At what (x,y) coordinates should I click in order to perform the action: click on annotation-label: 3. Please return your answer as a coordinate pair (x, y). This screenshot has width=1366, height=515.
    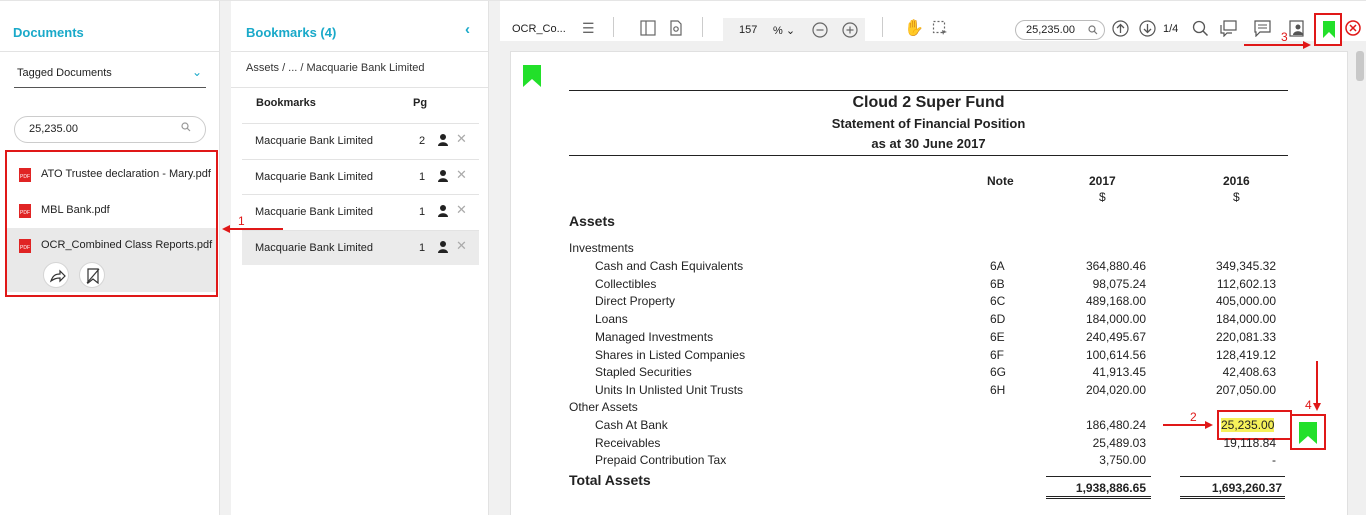
    Looking at the image, I should click on (1284, 37).